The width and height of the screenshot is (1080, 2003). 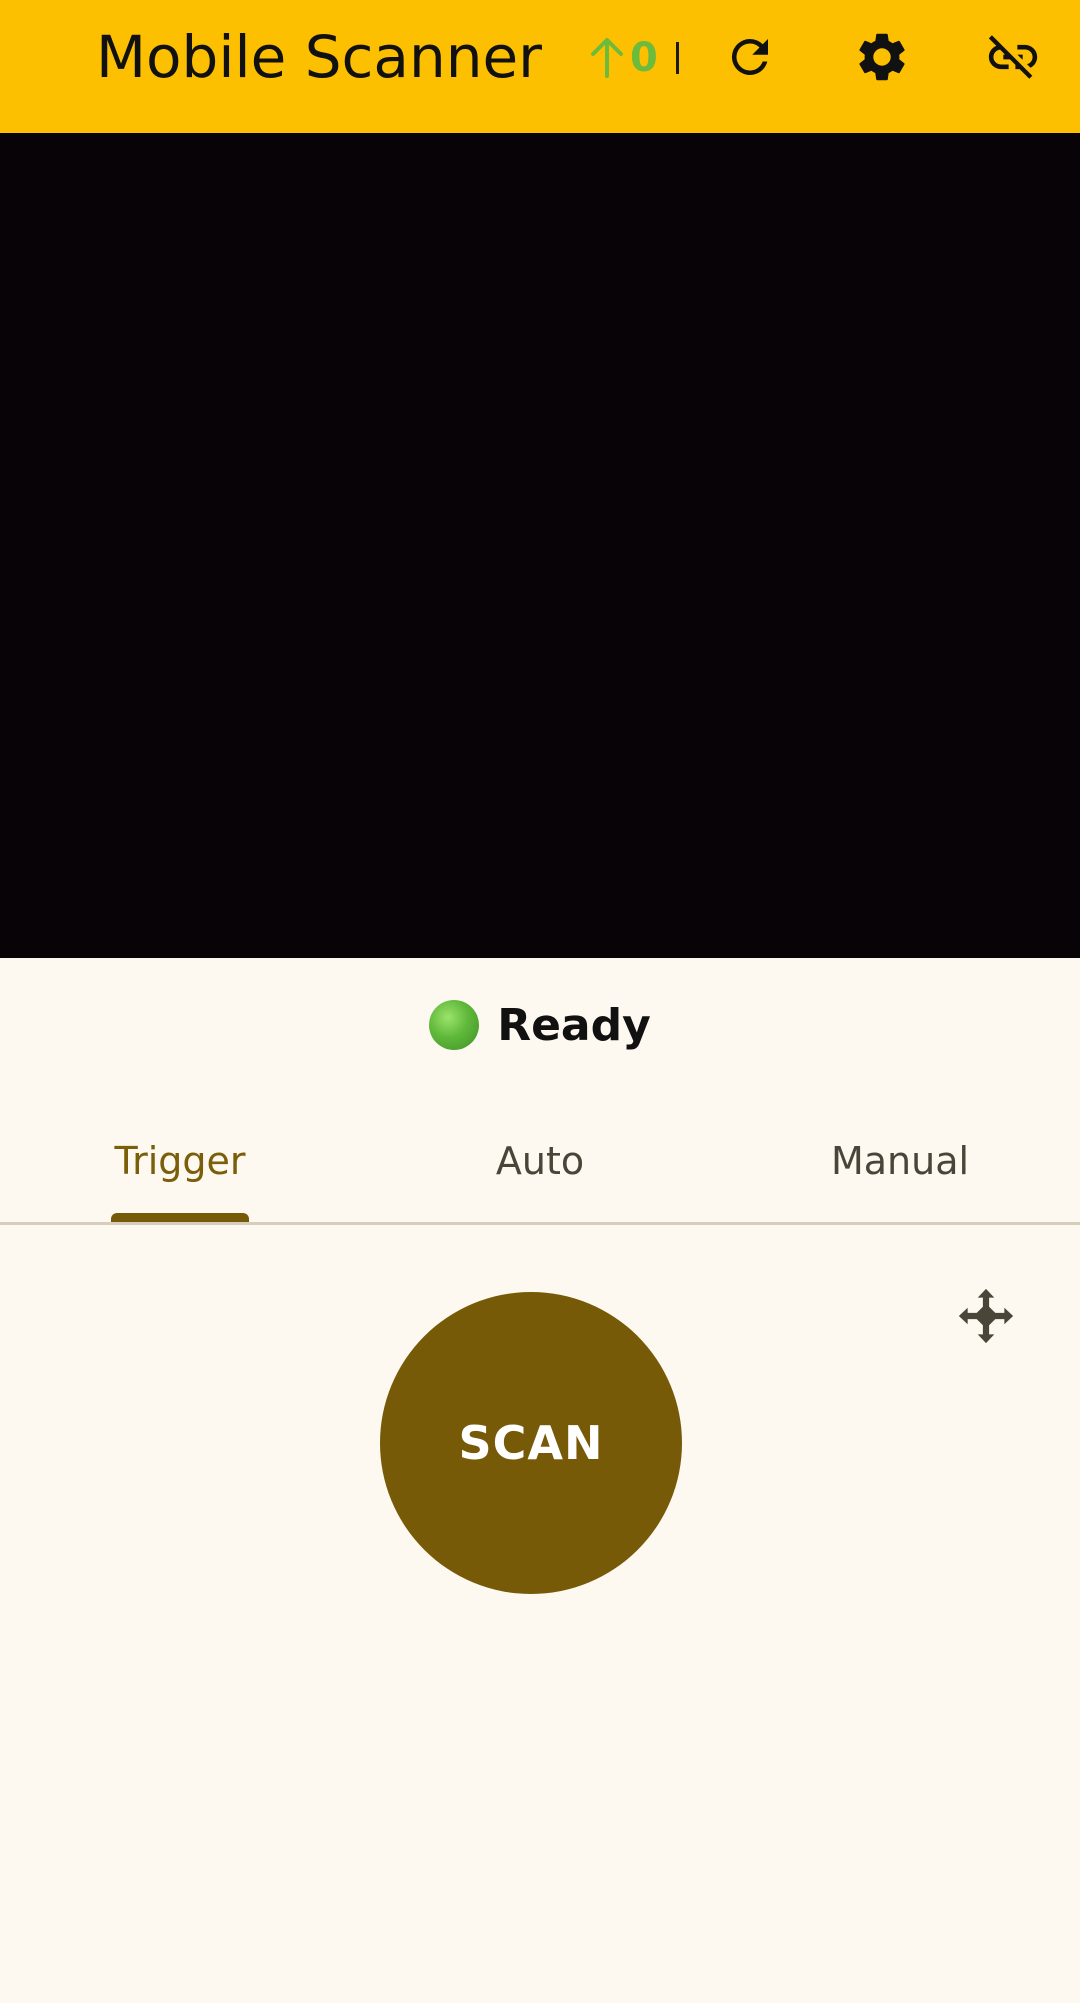 I want to click on connection-button, so click(x=1013, y=57).